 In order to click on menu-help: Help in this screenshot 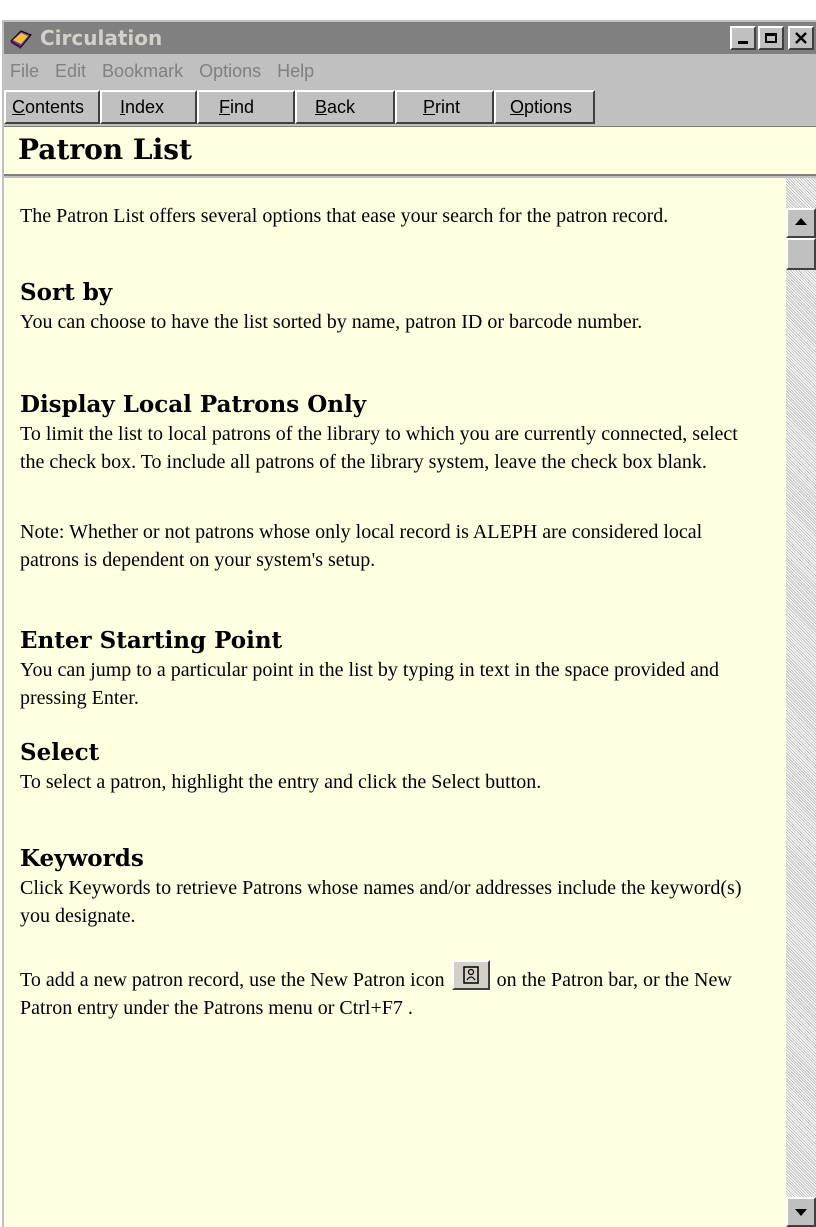, I will do `click(297, 71)`.